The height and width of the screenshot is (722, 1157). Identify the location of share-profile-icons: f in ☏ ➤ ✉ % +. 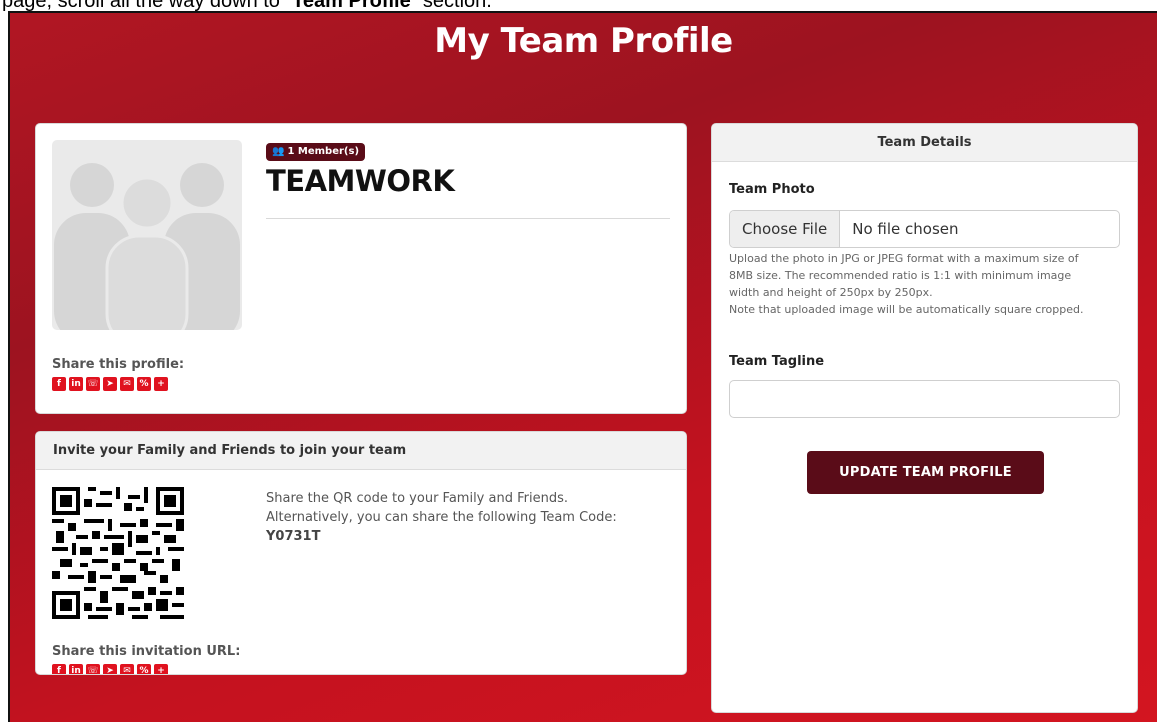
(110, 384).